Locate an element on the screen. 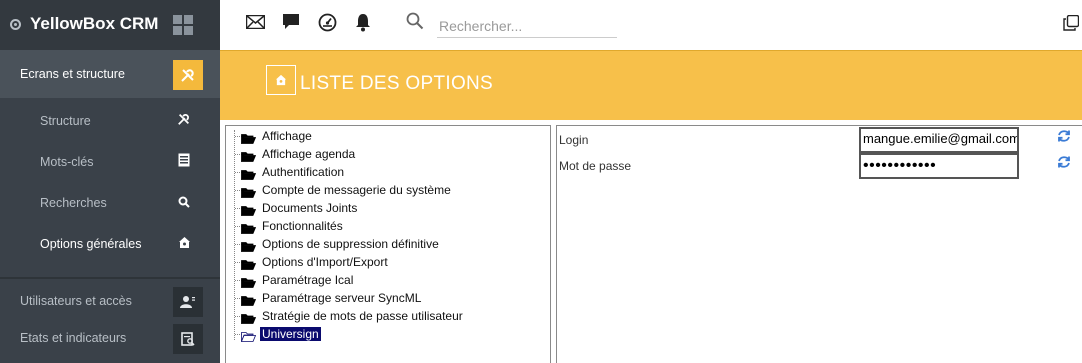 This screenshot has width=1082, height=363. user-admin-icon is located at coordinates (188, 302).